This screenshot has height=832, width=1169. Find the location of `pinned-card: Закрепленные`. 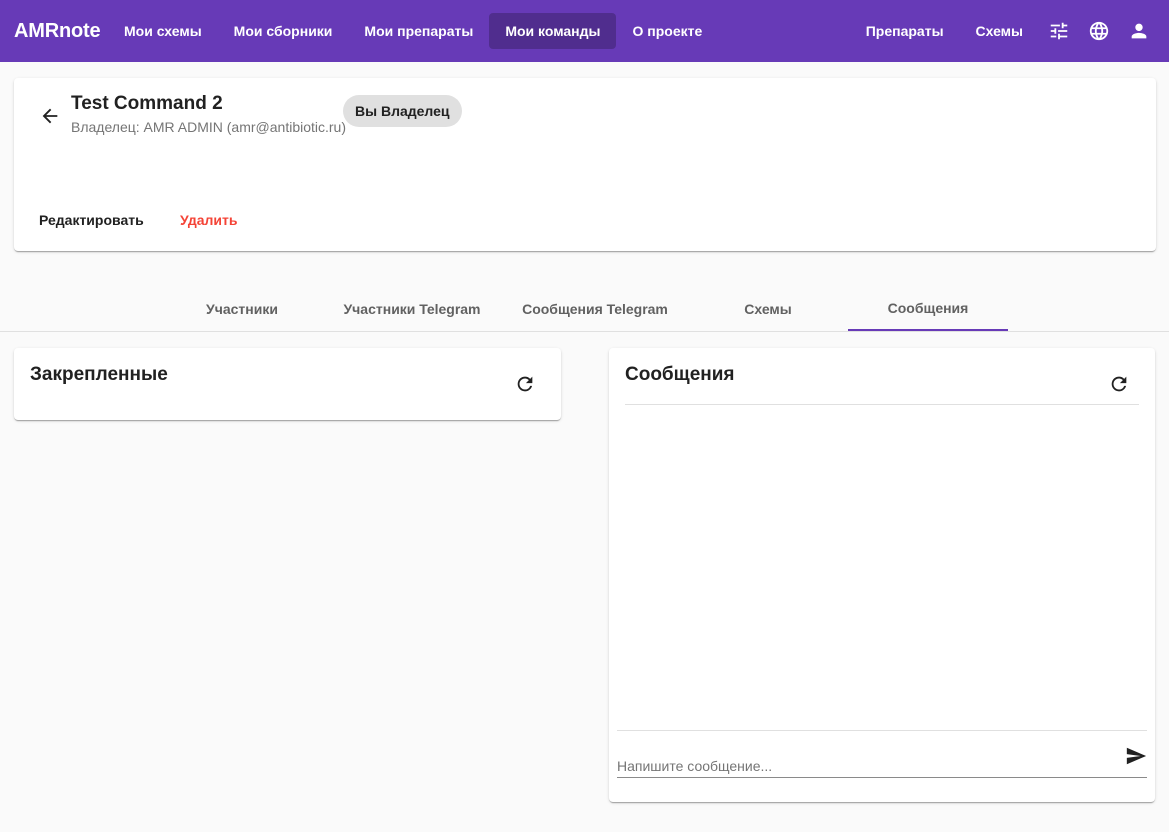

pinned-card: Закрепленные is located at coordinates (287, 384).